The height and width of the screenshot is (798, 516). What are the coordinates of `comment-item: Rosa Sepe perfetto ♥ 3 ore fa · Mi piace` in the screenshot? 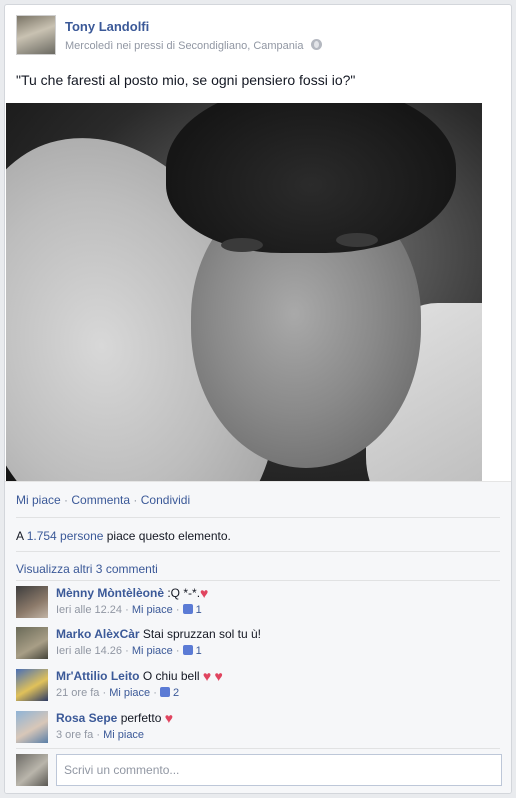 It's located at (258, 728).